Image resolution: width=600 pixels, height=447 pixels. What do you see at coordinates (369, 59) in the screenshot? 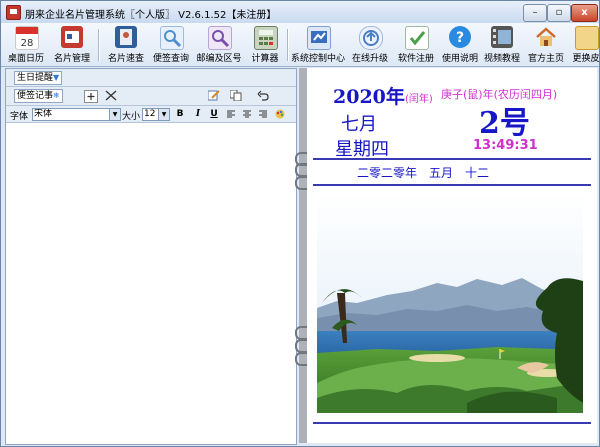
I see `toolbar-label: 在线升级` at bounding box center [369, 59].